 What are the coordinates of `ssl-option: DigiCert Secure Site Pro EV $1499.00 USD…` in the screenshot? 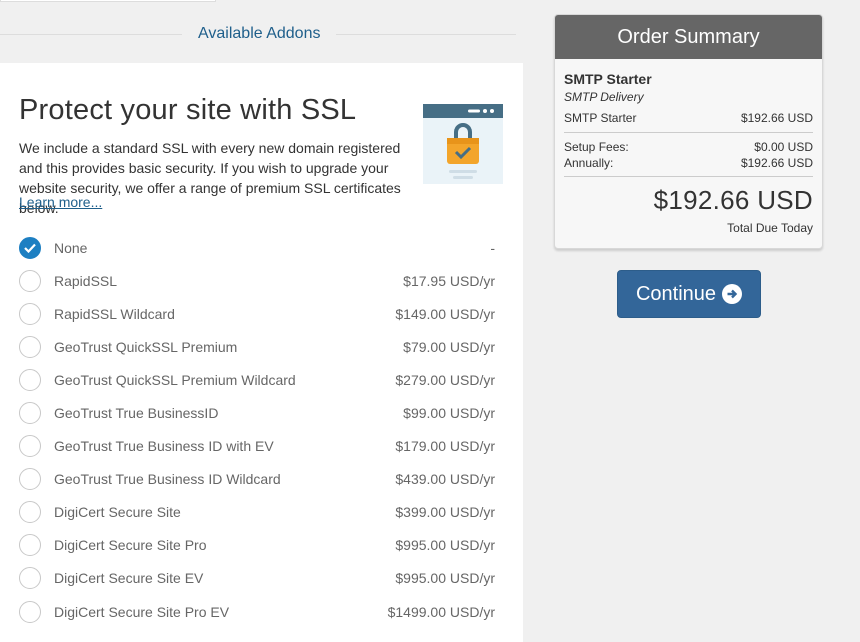 It's located at (257, 611).